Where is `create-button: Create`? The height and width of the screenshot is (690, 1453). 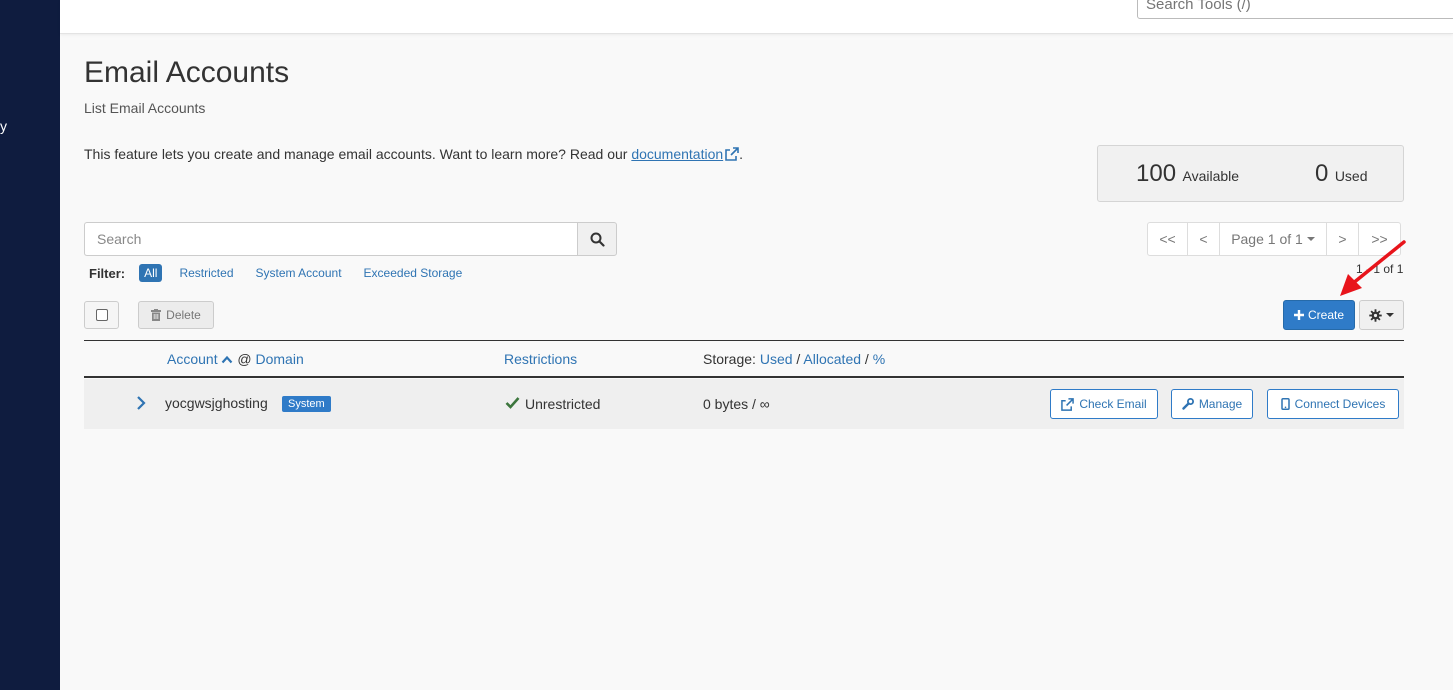 create-button: Create is located at coordinates (1319, 315).